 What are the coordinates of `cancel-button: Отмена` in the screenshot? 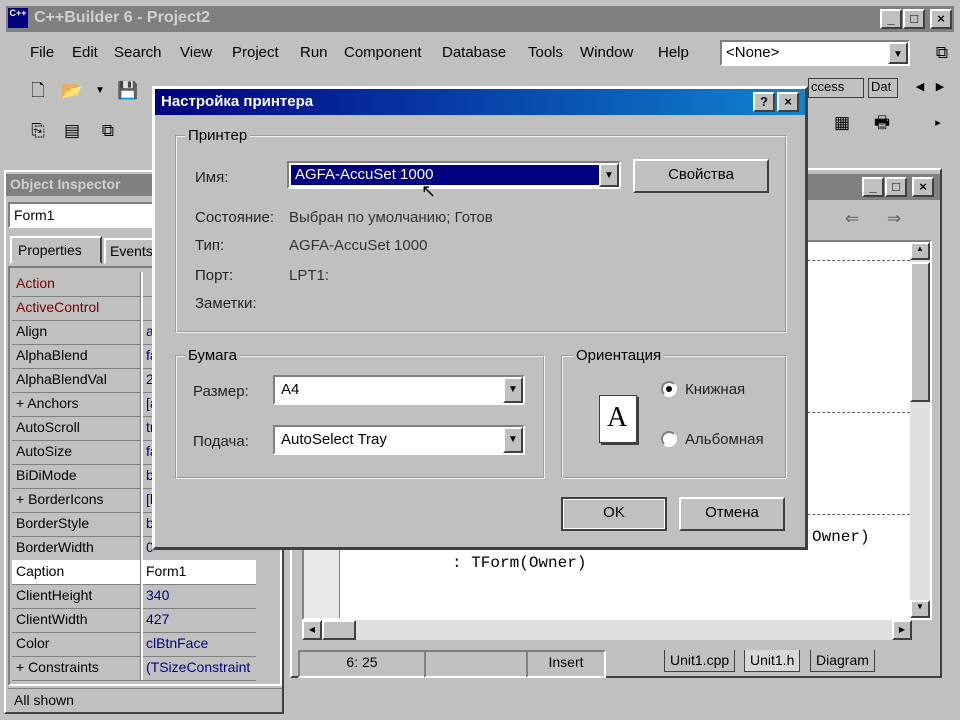 It's located at (732, 514).